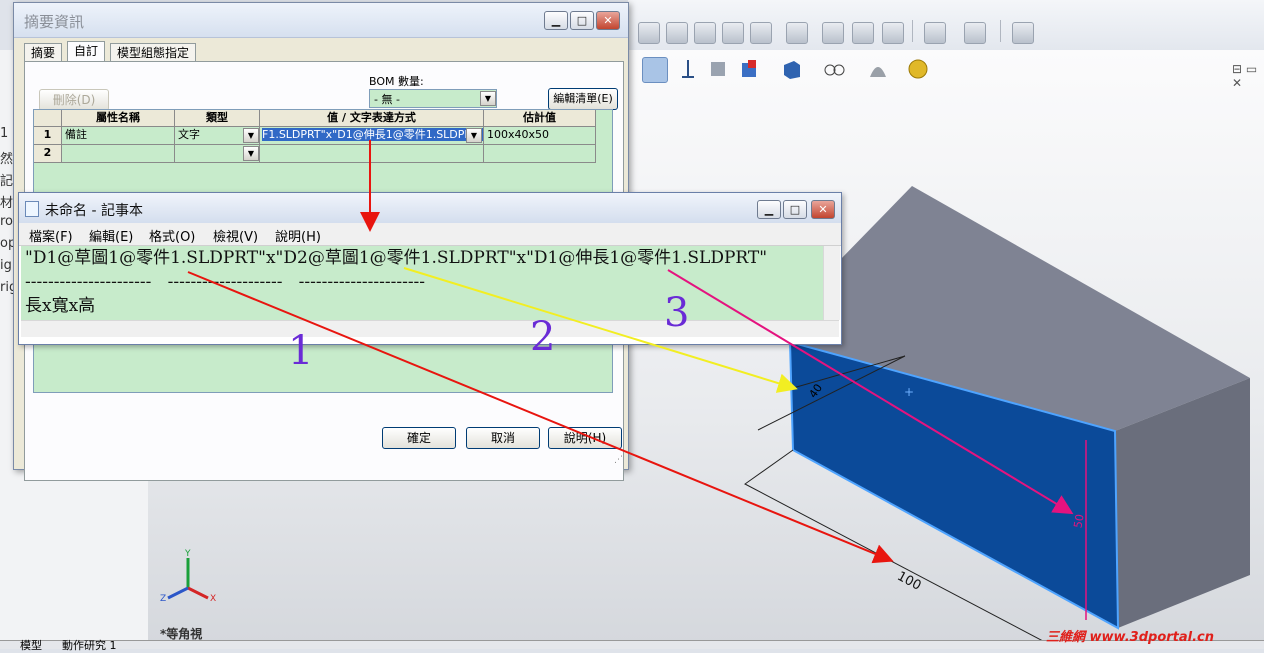 This screenshot has width=1264, height=653. Describe the element at coordinates (433, 98) in the screenshot. I see `bom-select: - 無 - ▼` at that location.